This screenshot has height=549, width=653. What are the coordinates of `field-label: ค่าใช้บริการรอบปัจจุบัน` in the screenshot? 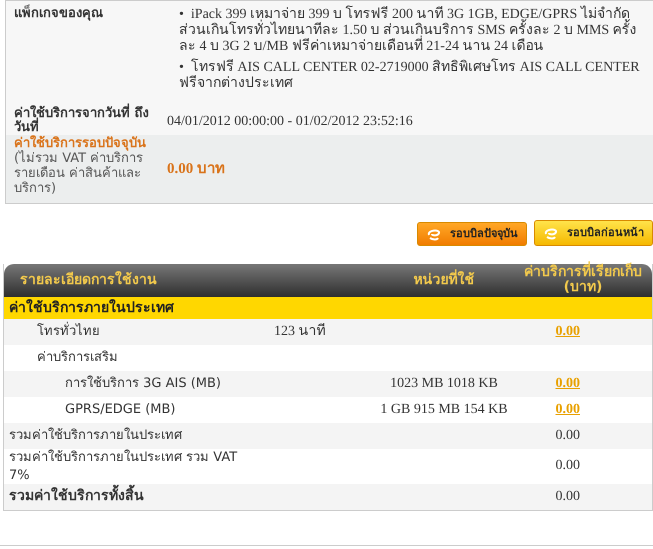 It's located at (80, 143).